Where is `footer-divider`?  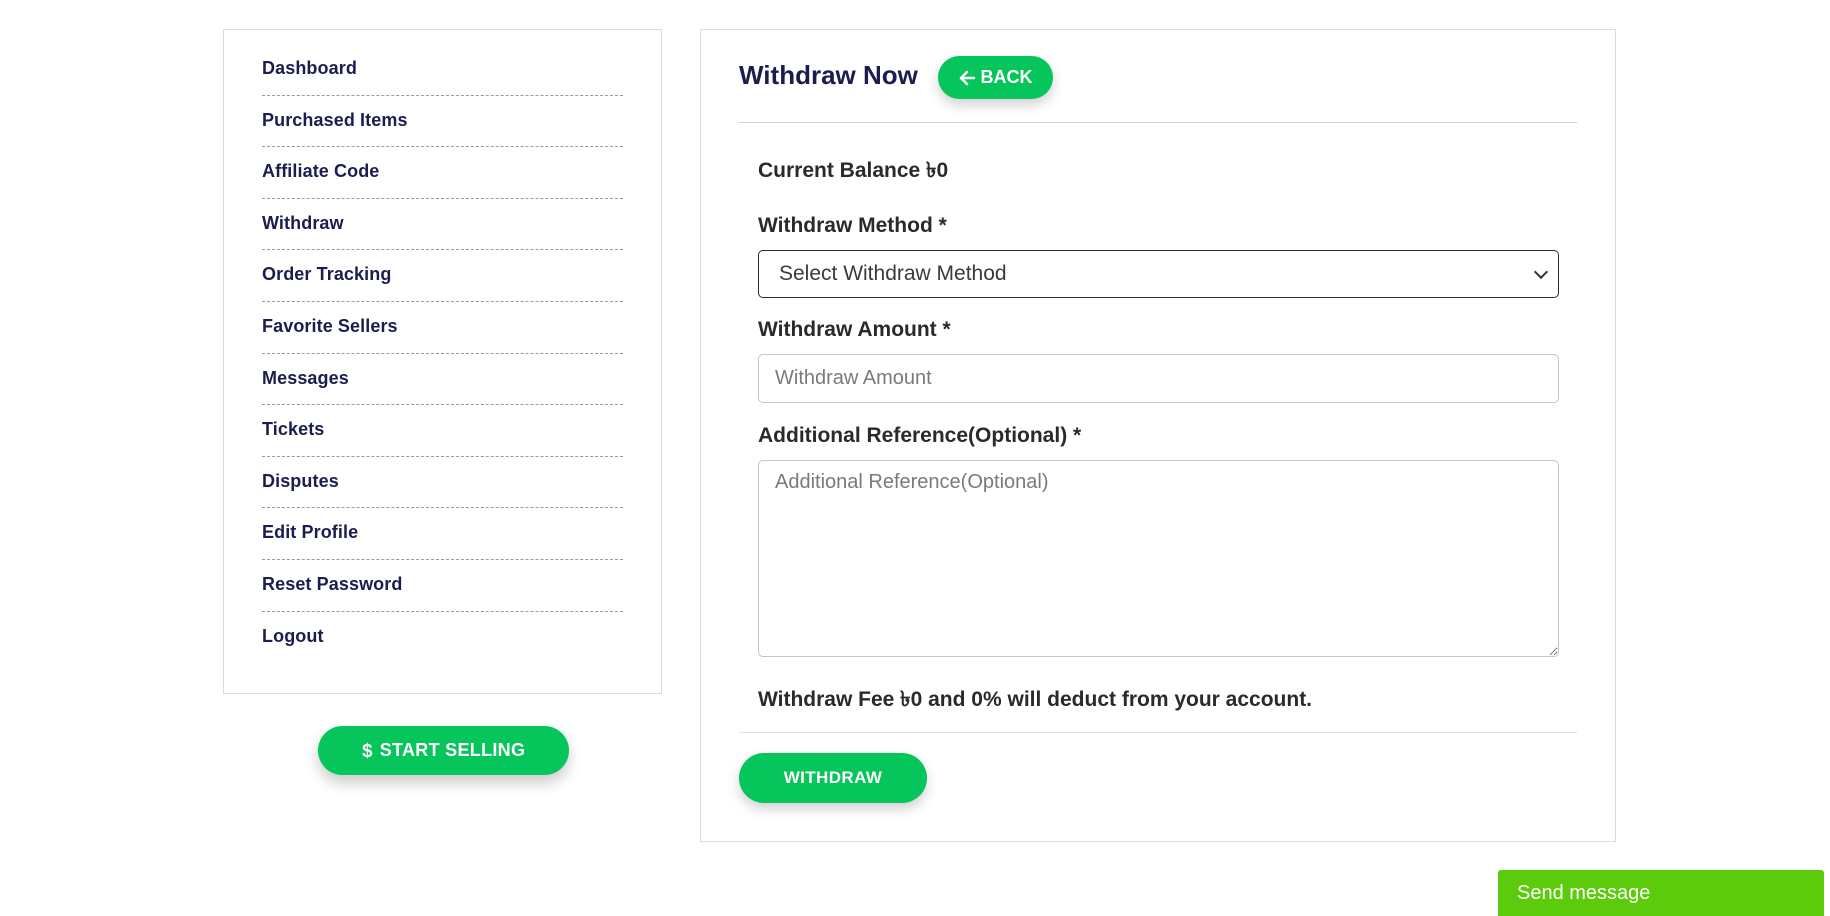
footer-divider is located at coordinates (1158, 732).